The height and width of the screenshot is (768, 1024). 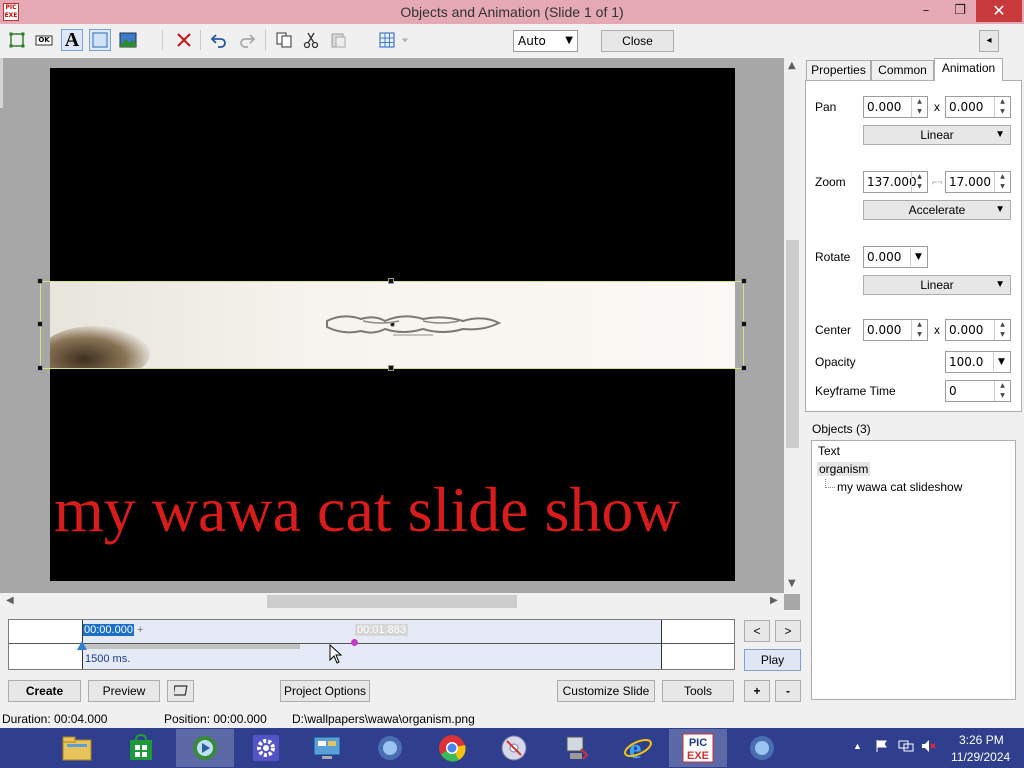 I want to click on pan-x-input: 0.000 ▲ ▼, so click(x=895, y=107).